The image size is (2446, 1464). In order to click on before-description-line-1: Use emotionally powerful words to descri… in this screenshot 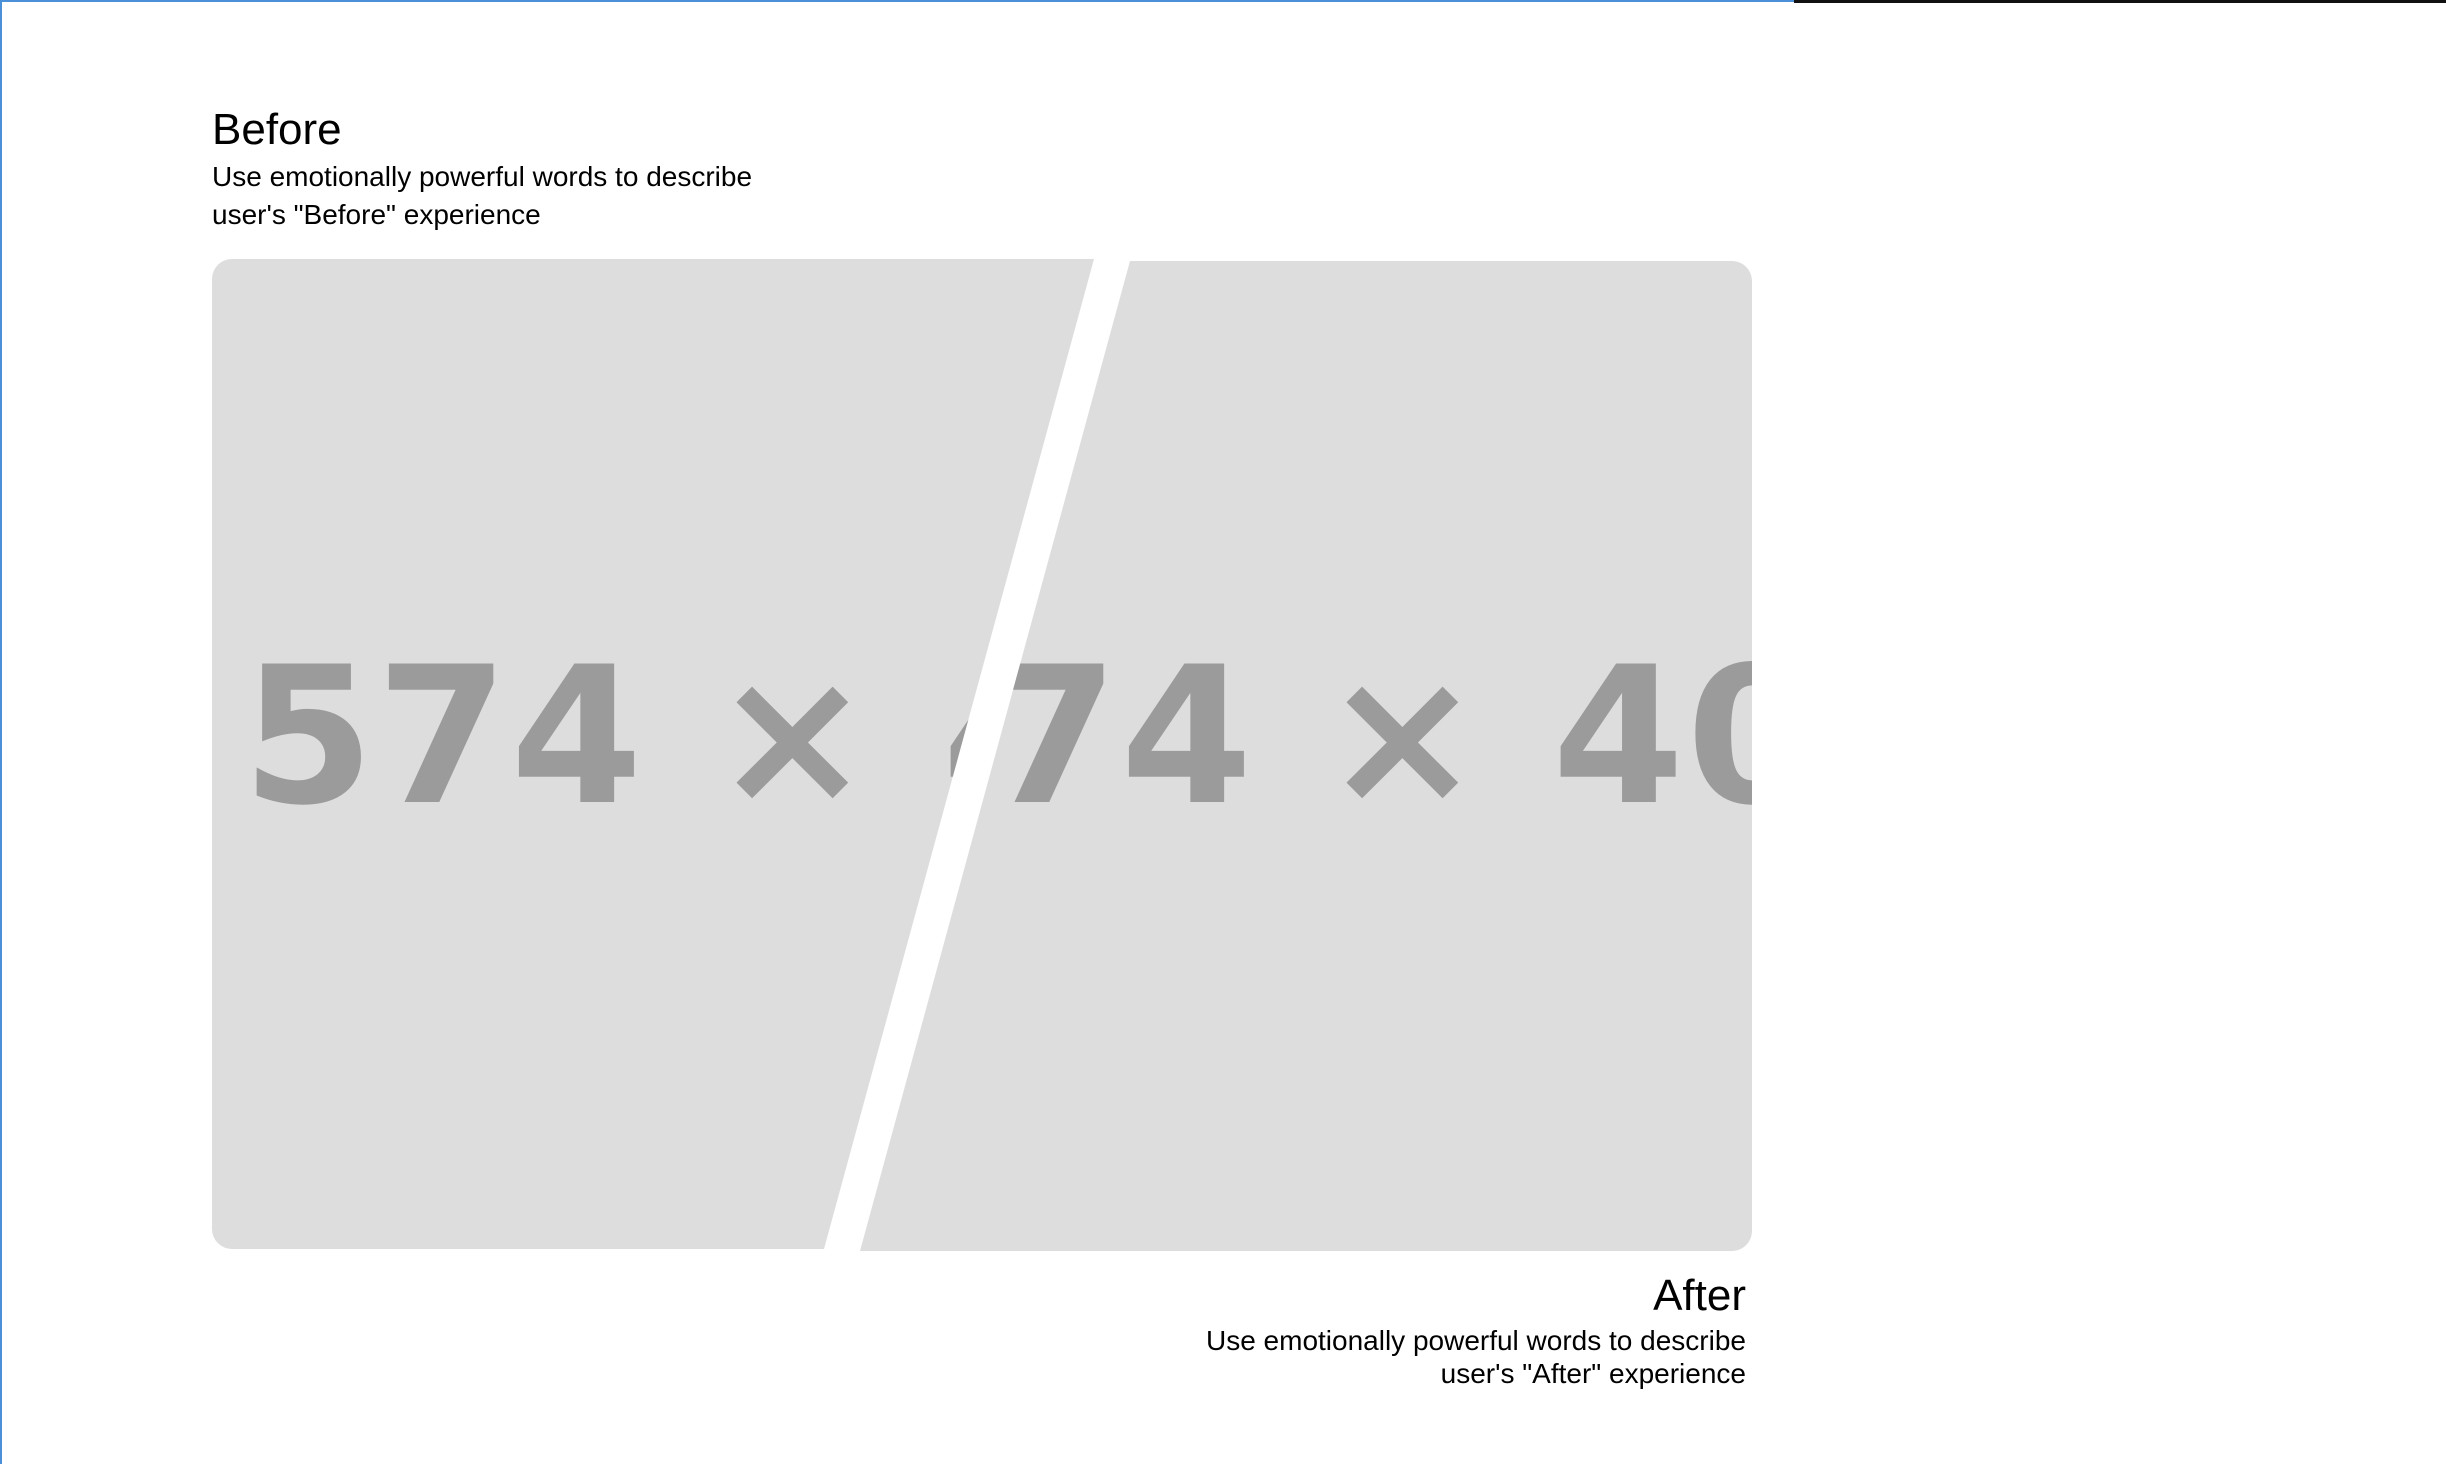, I will do `click(482, 176)`.